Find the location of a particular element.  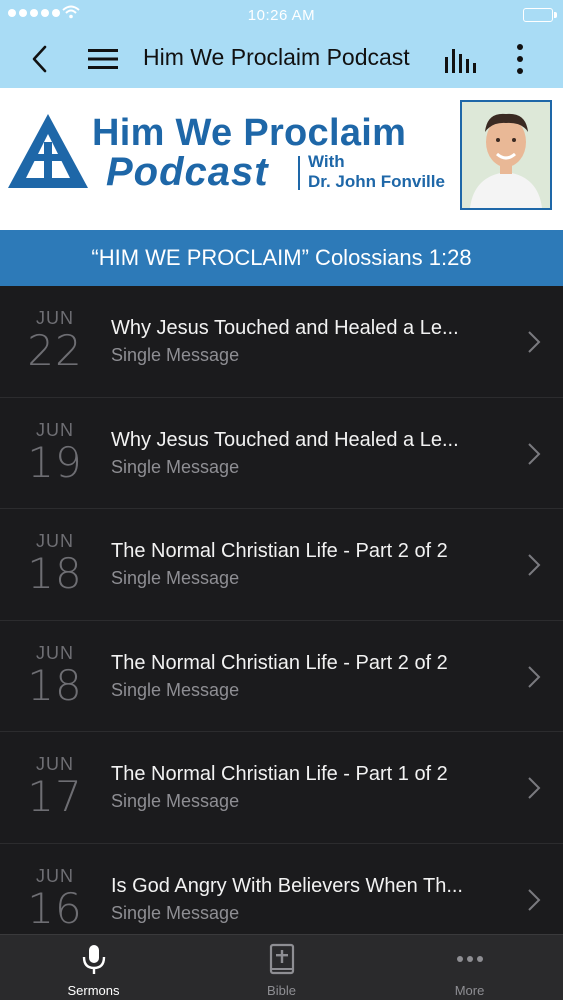

series-title-bar: “HIM WE PROCLAIM” Colossians 1:28 is located at coordinates (281, 258).